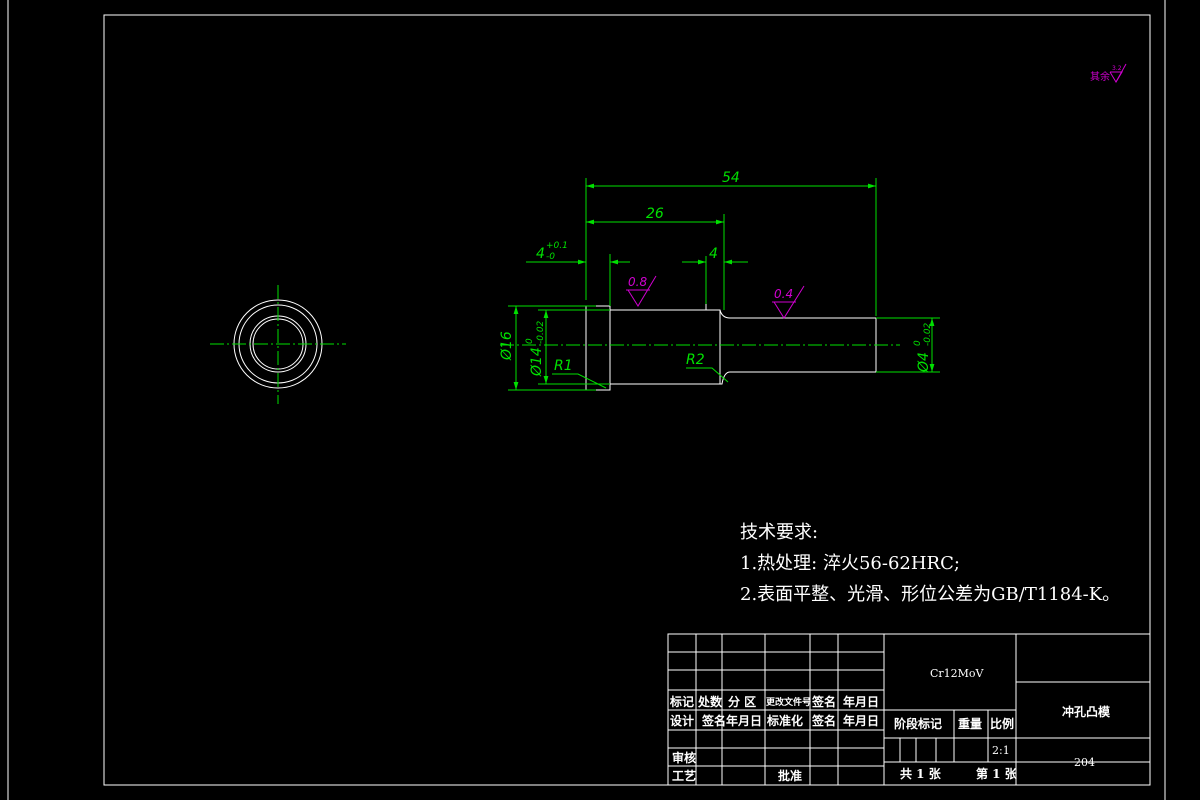 The height and width of the screenshot is (800, 1200). What do you see at coordinates (997, 773) in the screenshot?
I see `tb-sheet-no: 第 1 张` at bounding box center [997, 773].